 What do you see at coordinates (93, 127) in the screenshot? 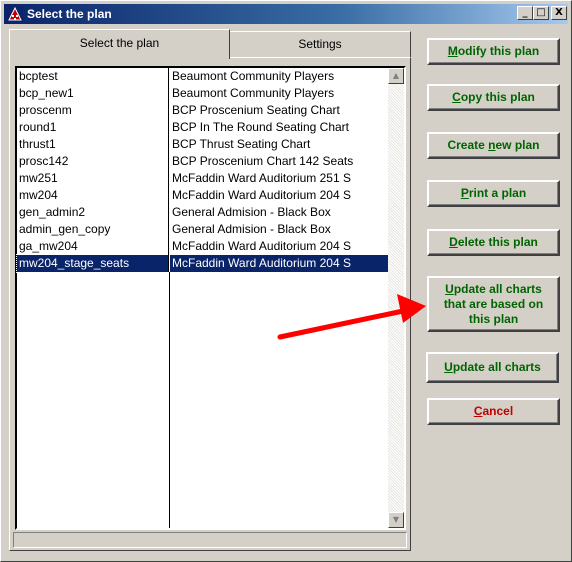
I see `plan-name-cell: round1` at bounding box center [93, 127].